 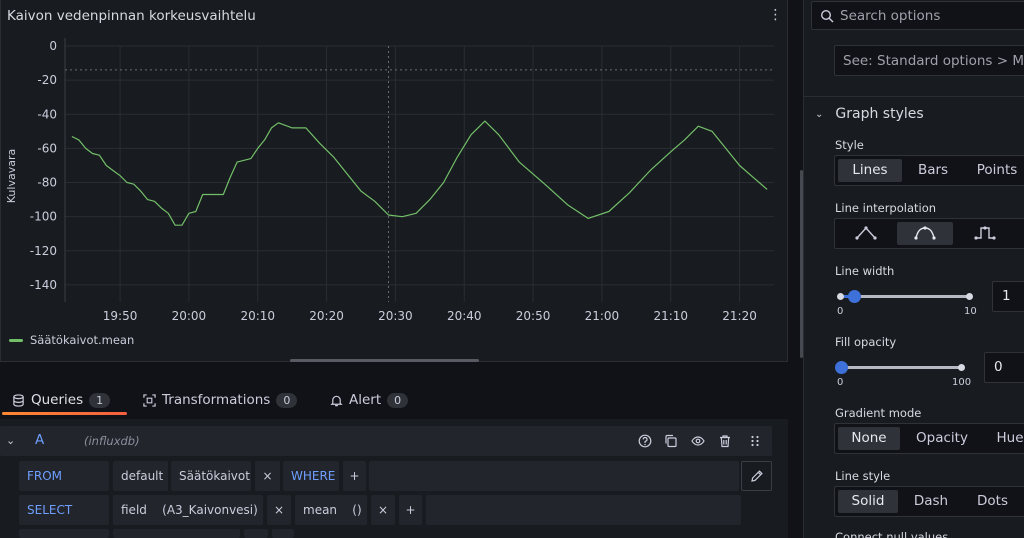 I want to click on transform-icon, so click(x=149, y=400).